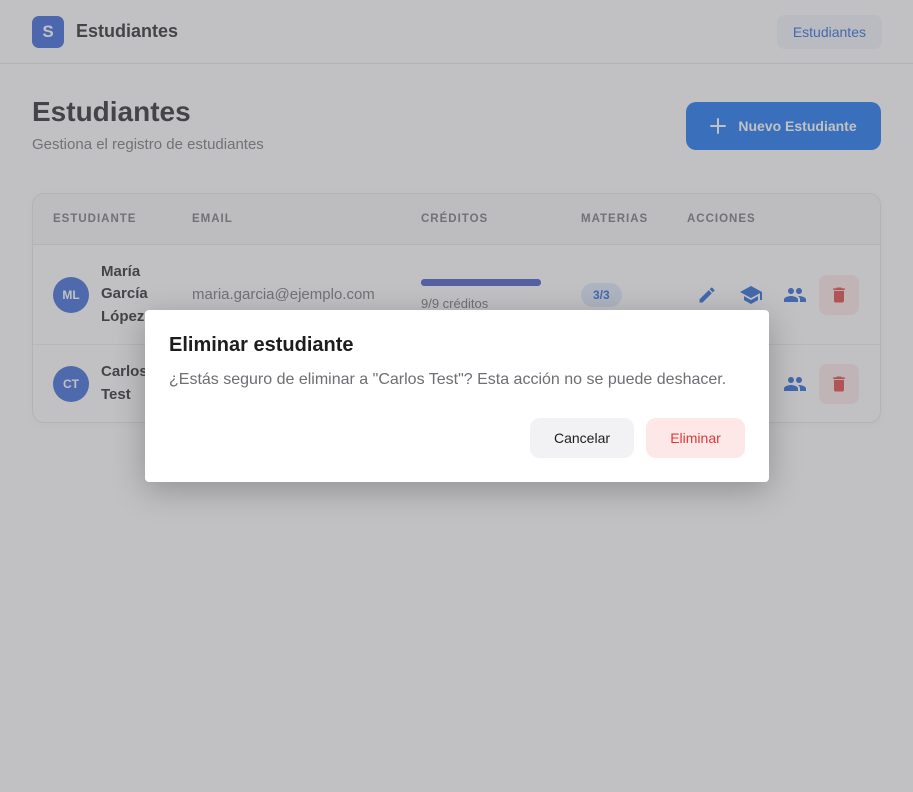 The height and width of the screenshot is (792, 913). What do you see at coordinates (637, 438) in the screenshot?
I see `dialog-actions: Cancelar Eliminar` at bounding box center [637, 438].